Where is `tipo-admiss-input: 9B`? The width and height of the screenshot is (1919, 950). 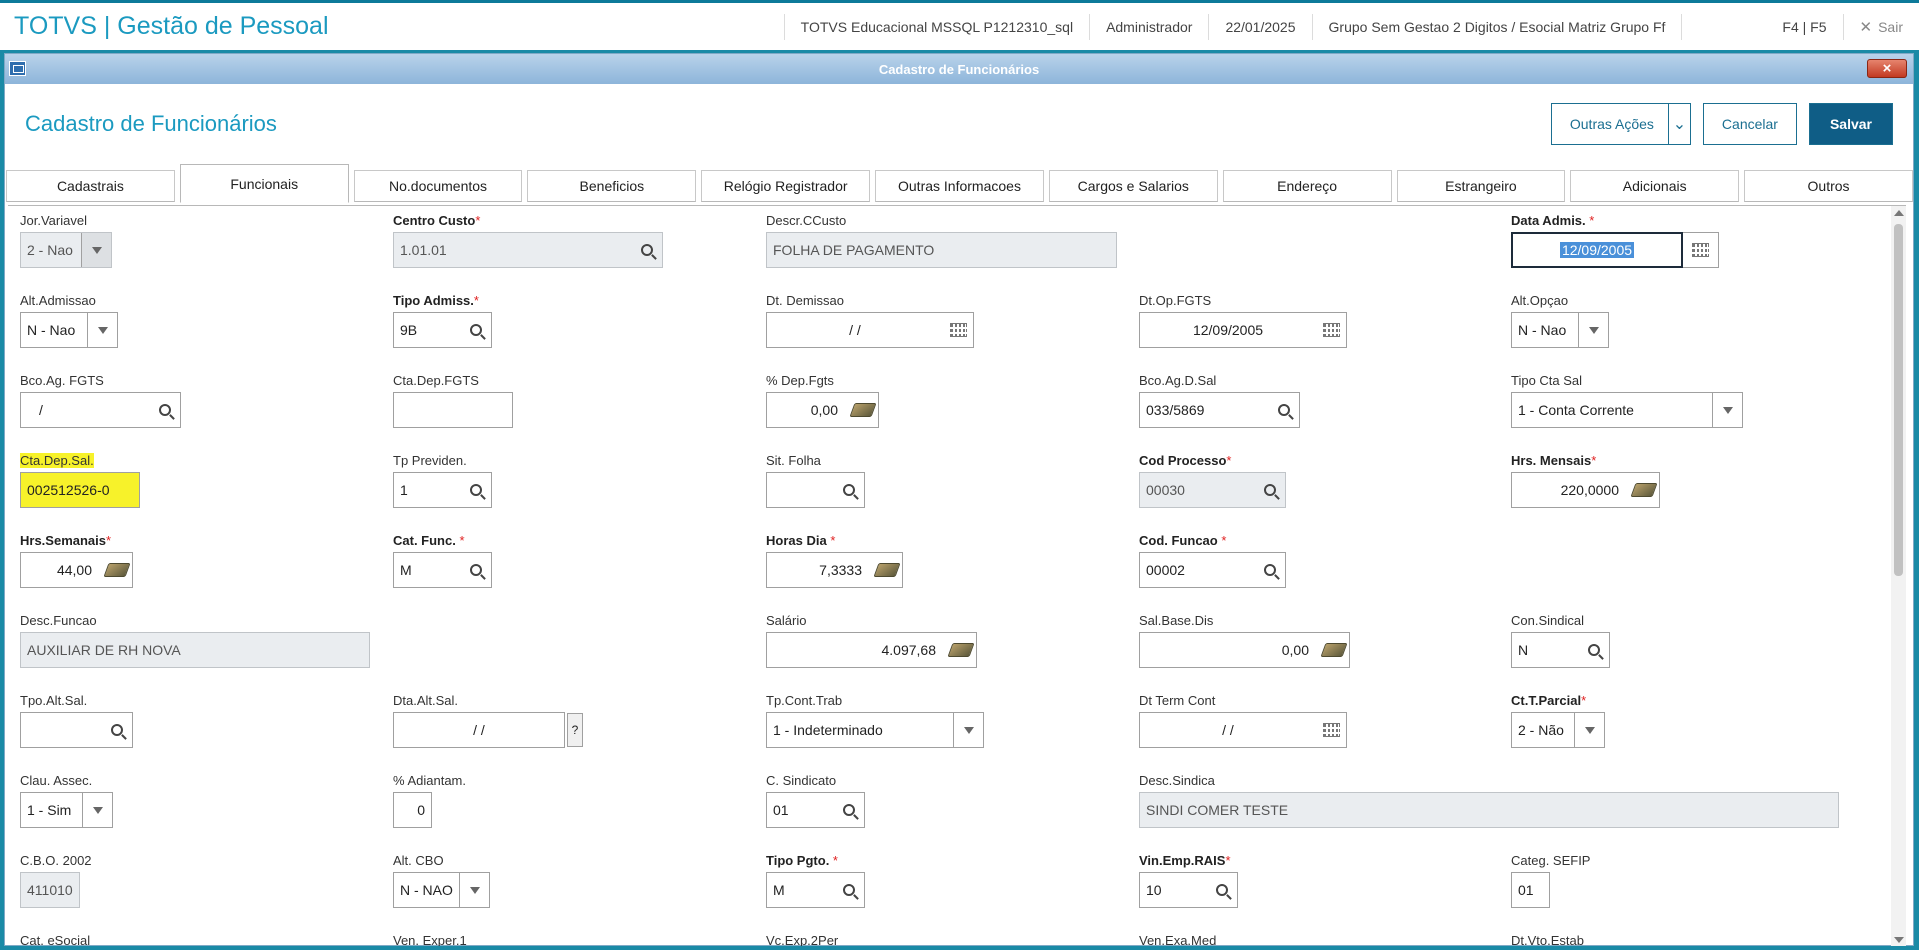 tipo-admiss-input: 9B is located at coordinates (442, 330).